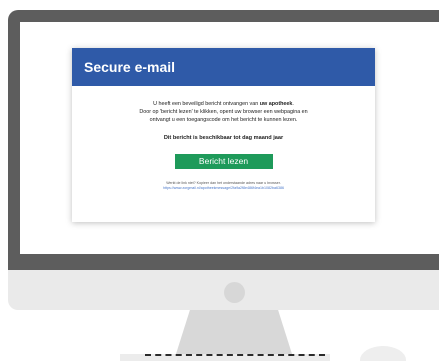  What do you see at coordinates (234, 292) in the screenshot?
I see `power-button-icon` at bounding box center [234, 292].